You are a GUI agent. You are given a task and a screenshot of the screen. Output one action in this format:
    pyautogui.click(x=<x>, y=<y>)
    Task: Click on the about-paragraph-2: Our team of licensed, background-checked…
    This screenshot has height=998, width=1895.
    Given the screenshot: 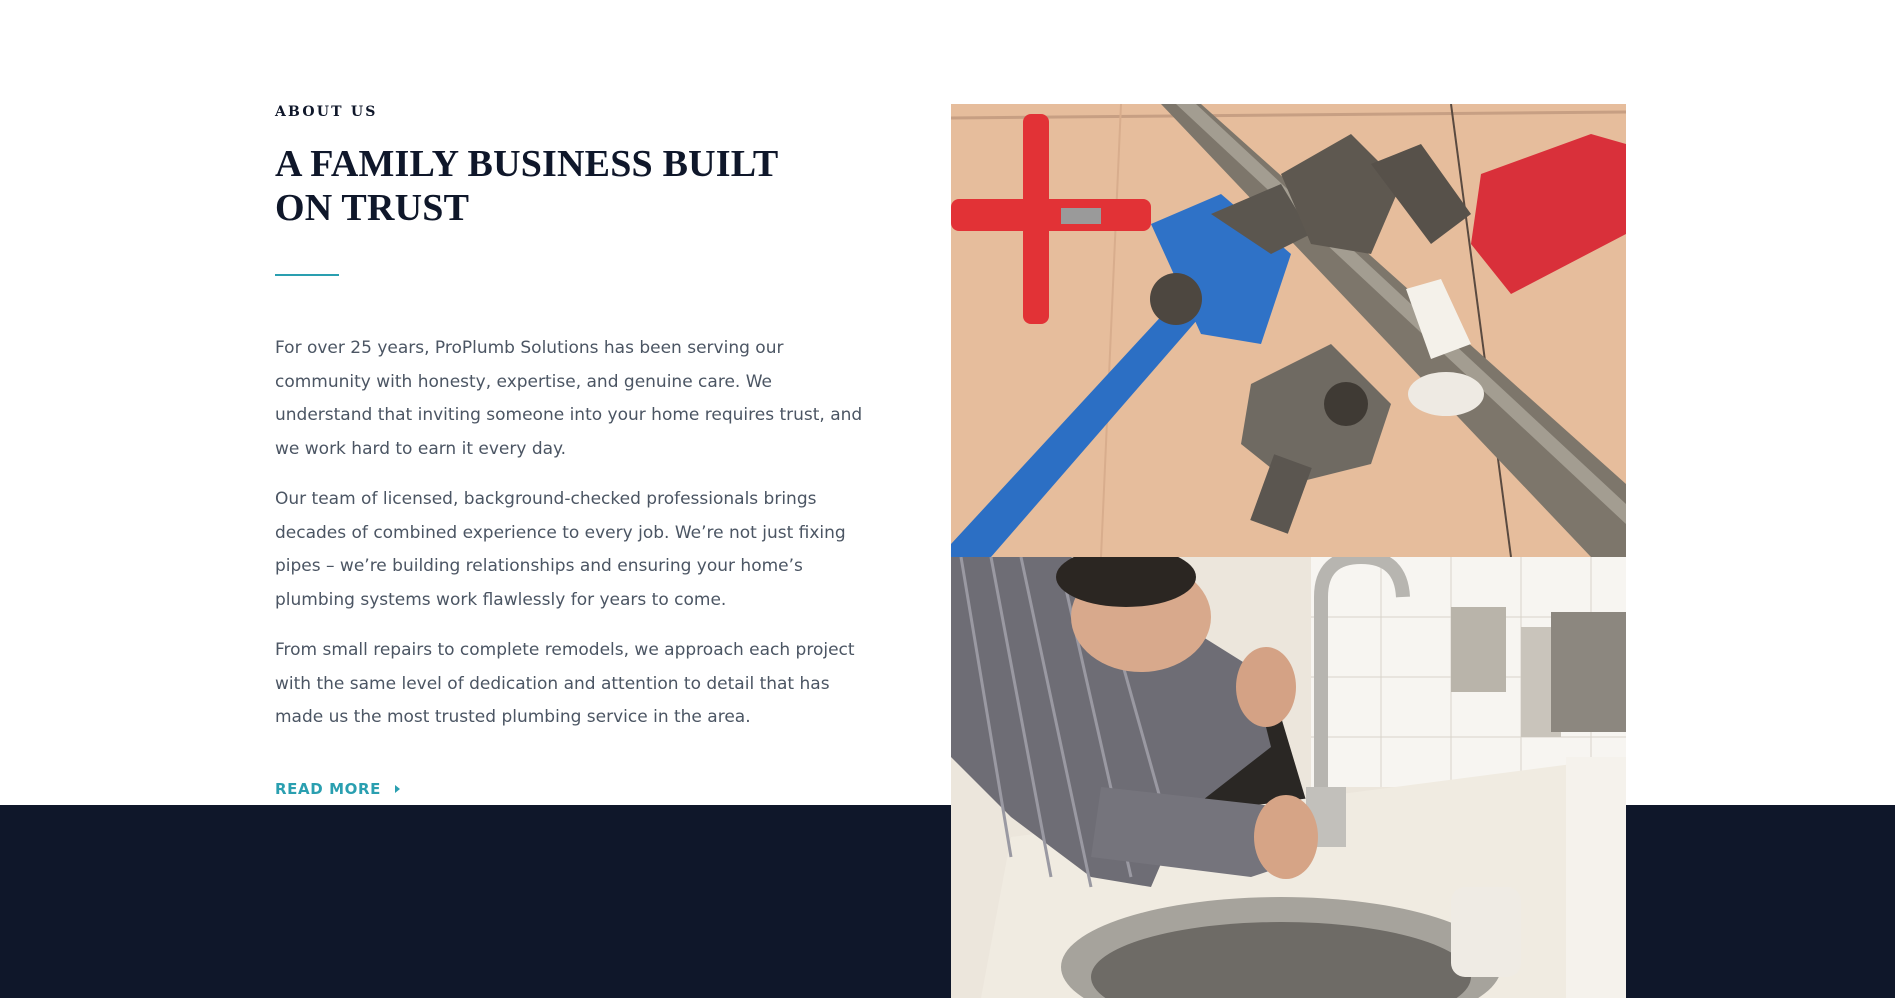 What is the action you would take?
    pyautogui.click(x=560, y=549)
    